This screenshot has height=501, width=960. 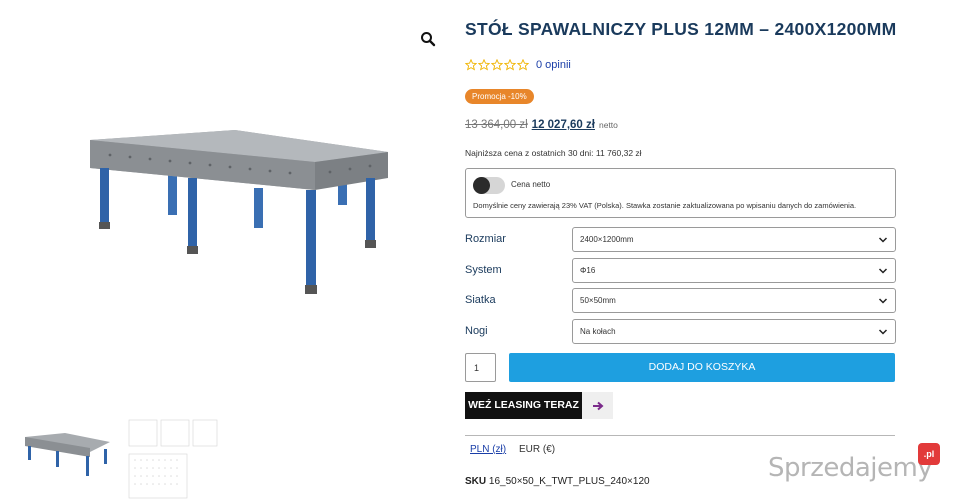 What do you see at coordinates (480, 300) in the screenshot?
I see `option-label: Siatka` at bounding box center [480, 300].